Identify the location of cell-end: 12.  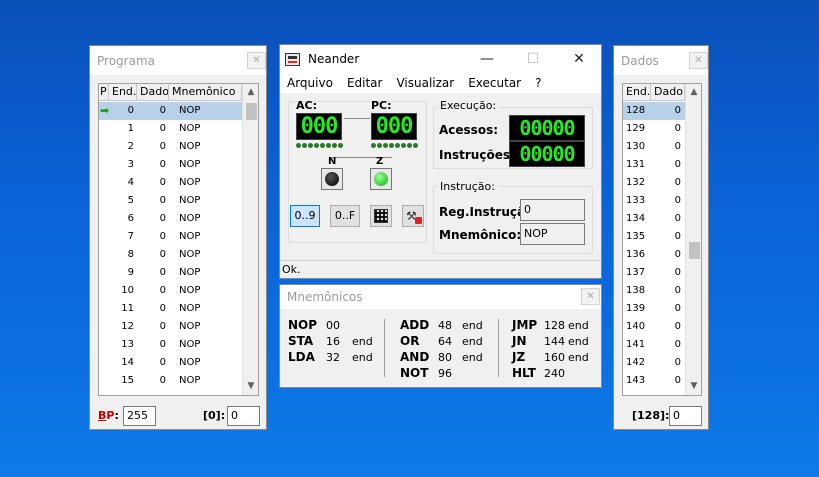
(127, 326).